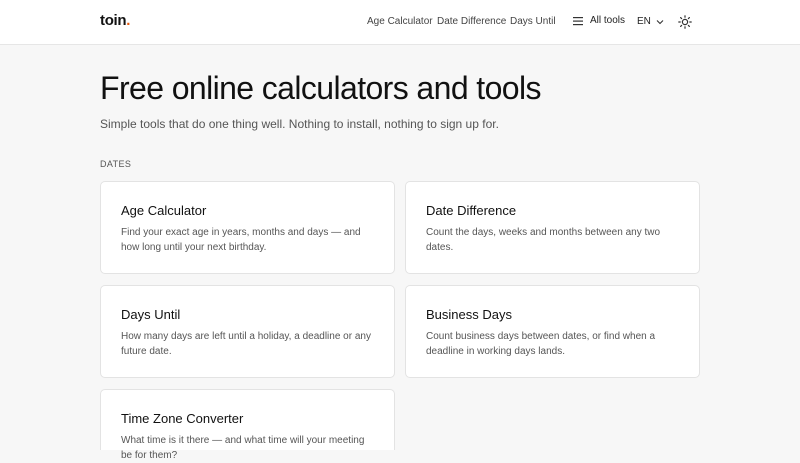  What do you see at coordinates (578, 20) in the screenshot?
I see `hamburger-icon` at bounding box center [578, 20].